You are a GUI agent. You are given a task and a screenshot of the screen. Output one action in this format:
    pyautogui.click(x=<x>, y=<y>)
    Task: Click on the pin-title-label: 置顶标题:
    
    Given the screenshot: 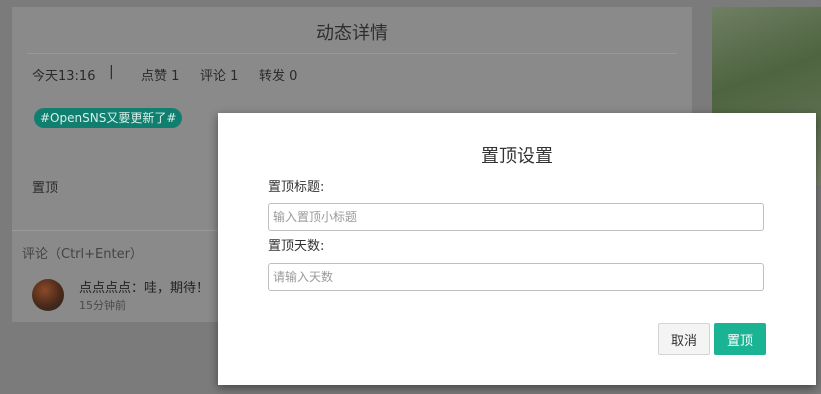 What is the action you would take?
    pyautogui.click(x=296, y=187)
    